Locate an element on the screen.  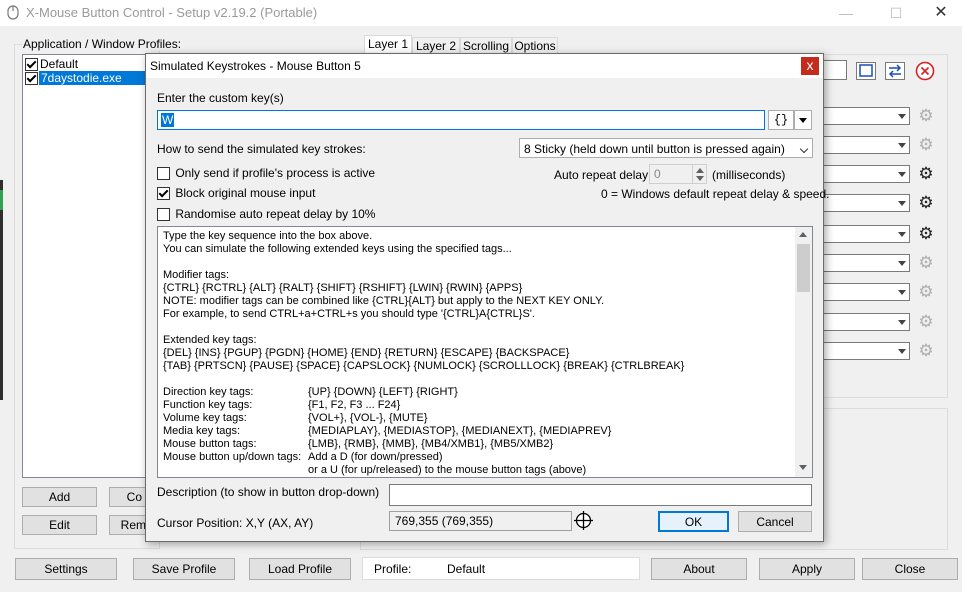
tab-layer-1: Layer 1 is located at coordinates (388, 44).